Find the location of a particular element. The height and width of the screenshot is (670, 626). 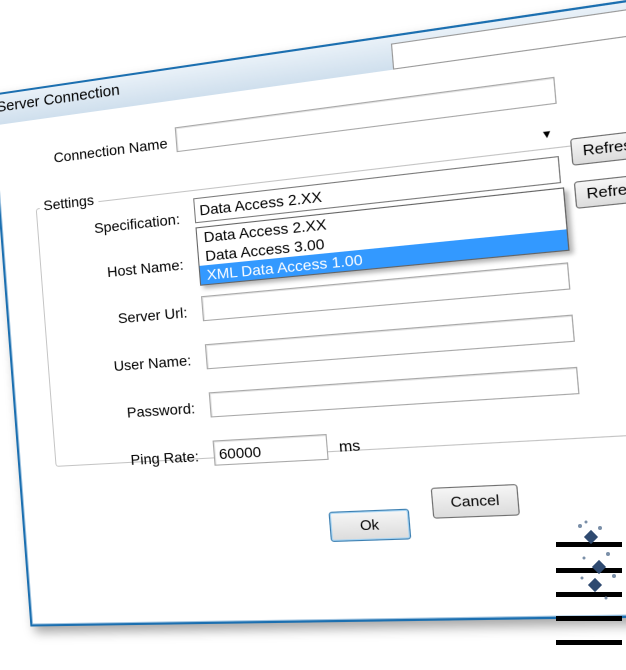

window-title: Server Connection is located at coordinates (60, 99).